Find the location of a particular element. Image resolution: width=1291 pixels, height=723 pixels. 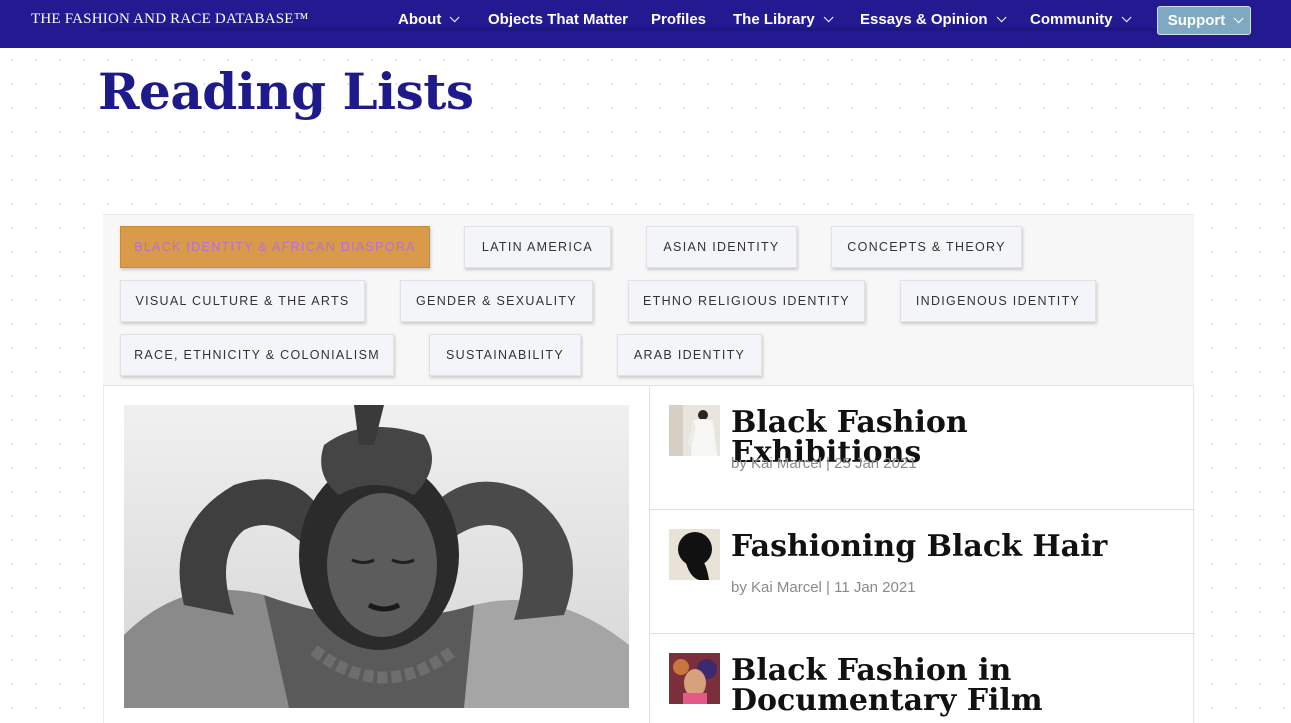

nav-objects-that-matter: Objects That Matter is located at coordinates (558, 19).